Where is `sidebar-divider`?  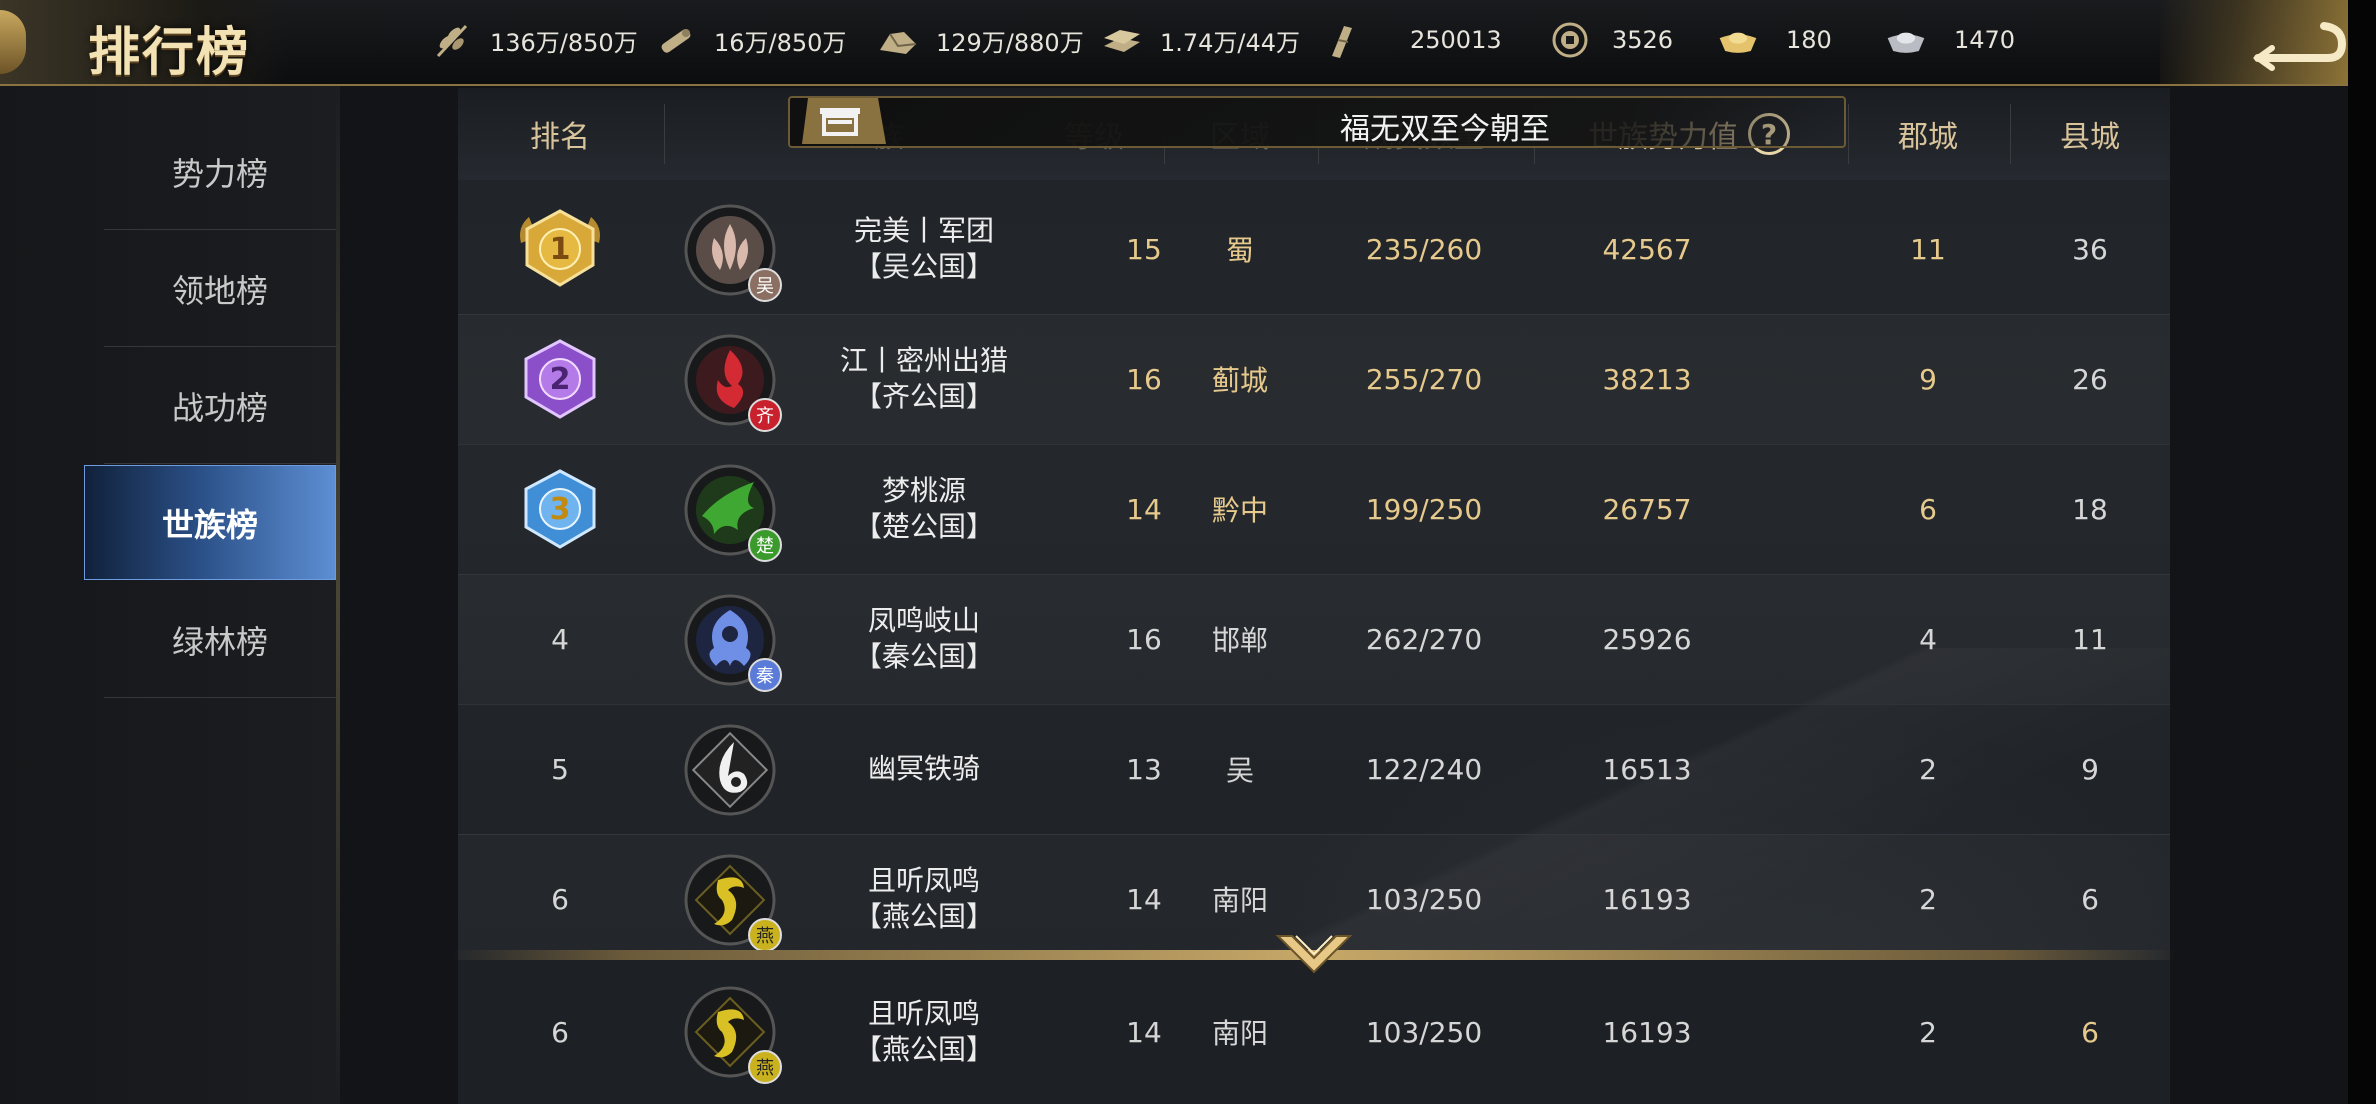 sidebar-divider is located at coordinates (338, 595).